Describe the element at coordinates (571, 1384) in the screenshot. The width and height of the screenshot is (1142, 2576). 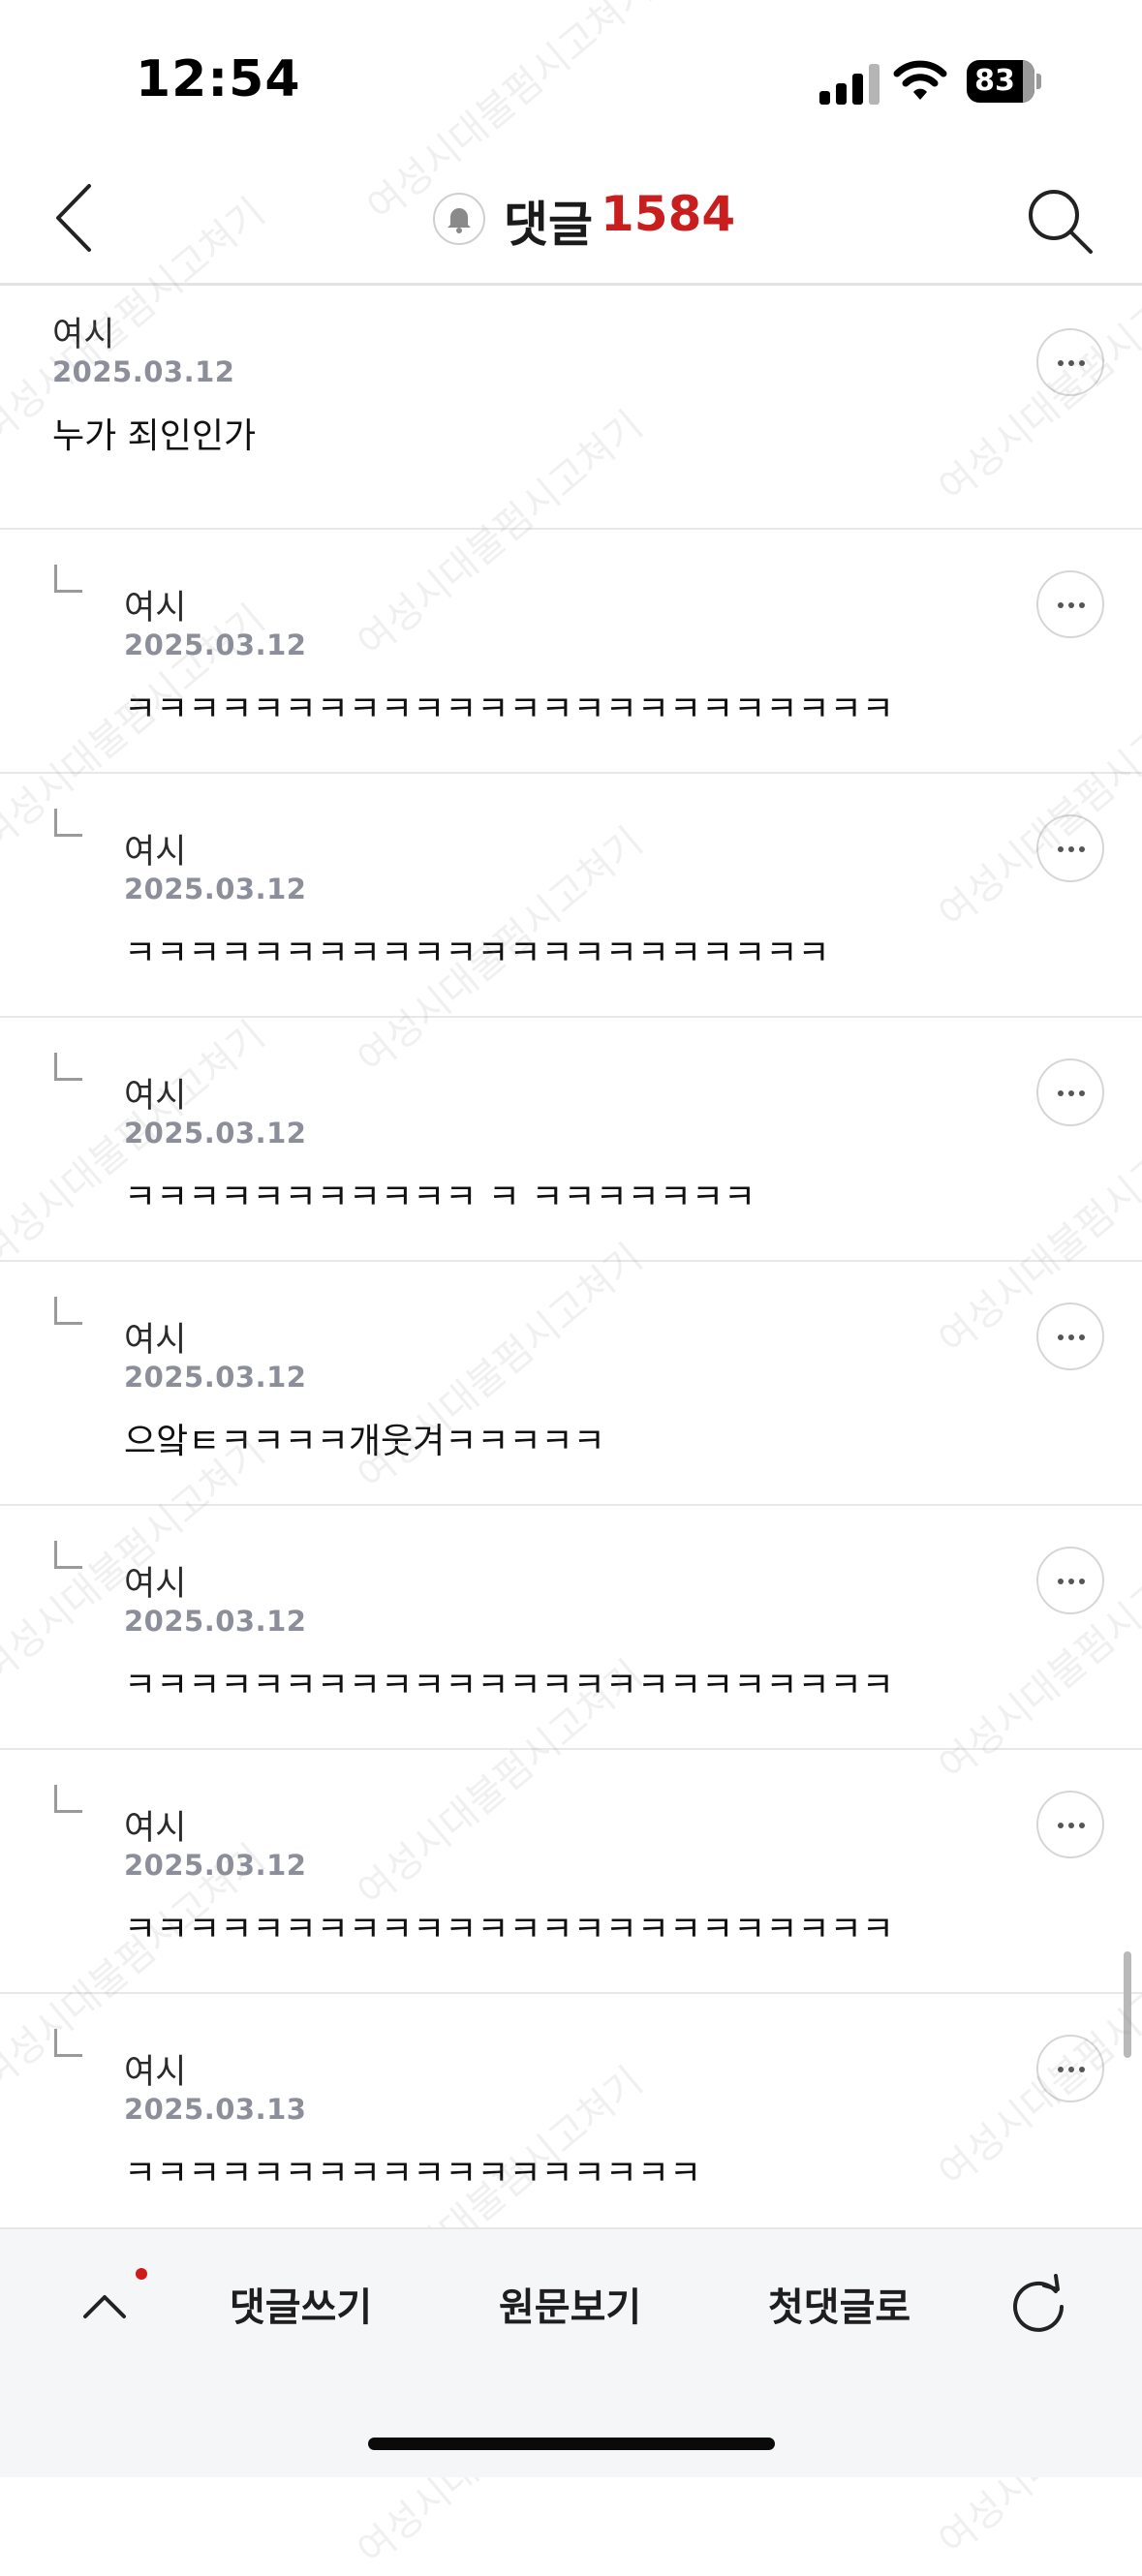
I see `reply-comment: 여시 2025.03.12 으앜ㅌㅋㅋㅋㅋ개웃겨ㅋㅋㅋㅋㅋ` at that location.